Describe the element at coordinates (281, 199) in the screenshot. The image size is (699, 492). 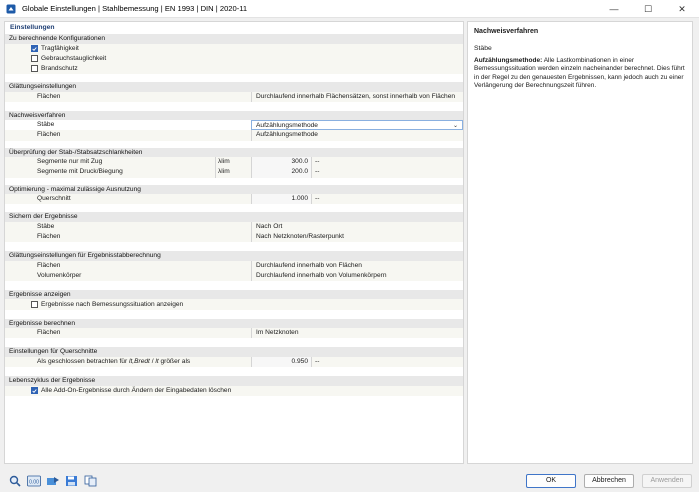
I see `row-value-input: 1.000` at that location.